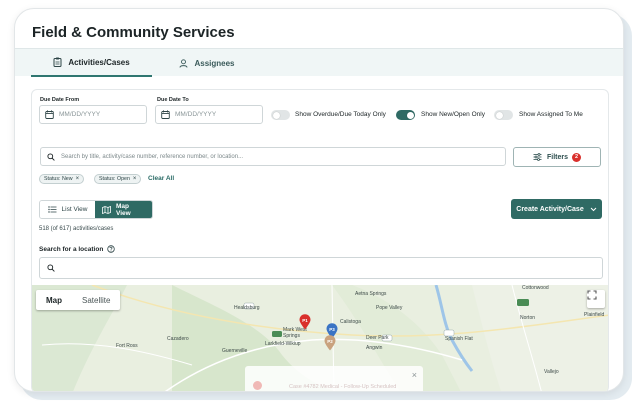 This screenshot has width=639, height=413. What do you see at coordinates (332, 329) in the screenshot?
I see `marker-label: P3` at bounding box center [332, 329].